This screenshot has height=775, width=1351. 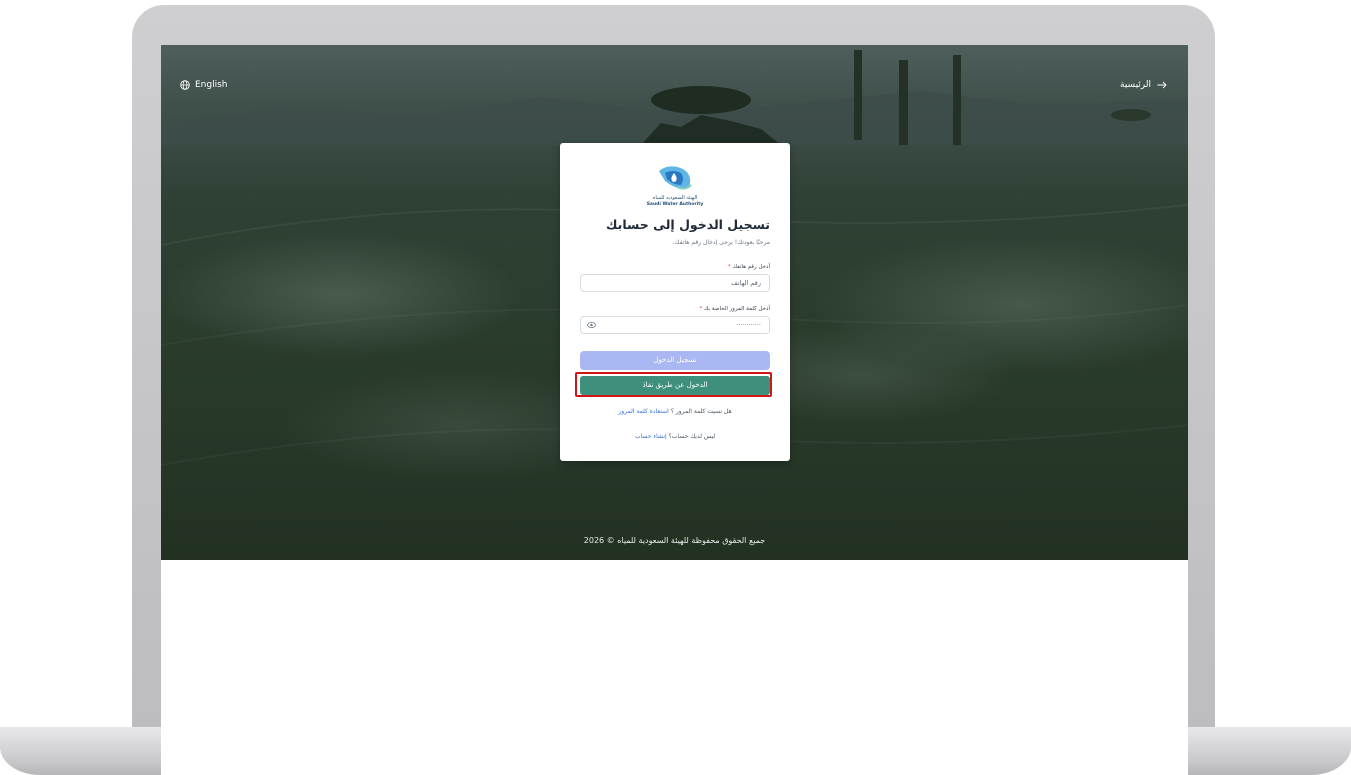 I want to click on login-button: تسجيل الدخول, so click(x=675, y=360).